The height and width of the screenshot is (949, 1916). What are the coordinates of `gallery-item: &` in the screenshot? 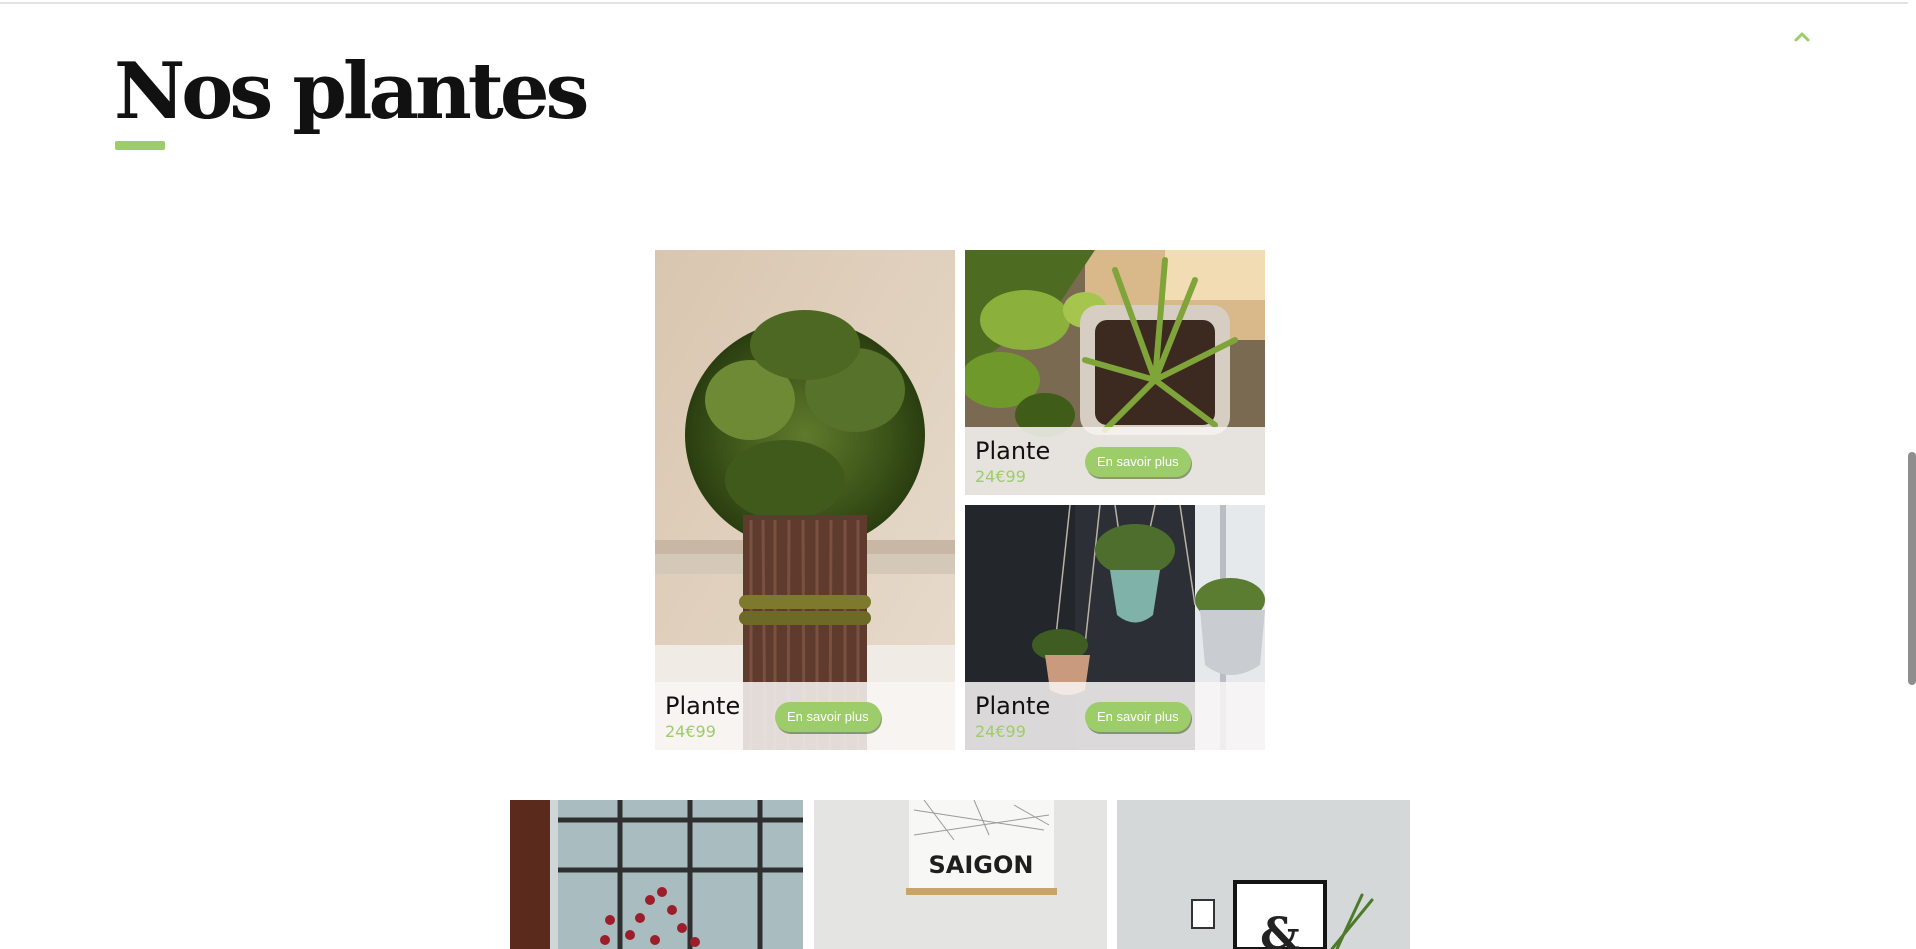 It's located at (1263, 874).